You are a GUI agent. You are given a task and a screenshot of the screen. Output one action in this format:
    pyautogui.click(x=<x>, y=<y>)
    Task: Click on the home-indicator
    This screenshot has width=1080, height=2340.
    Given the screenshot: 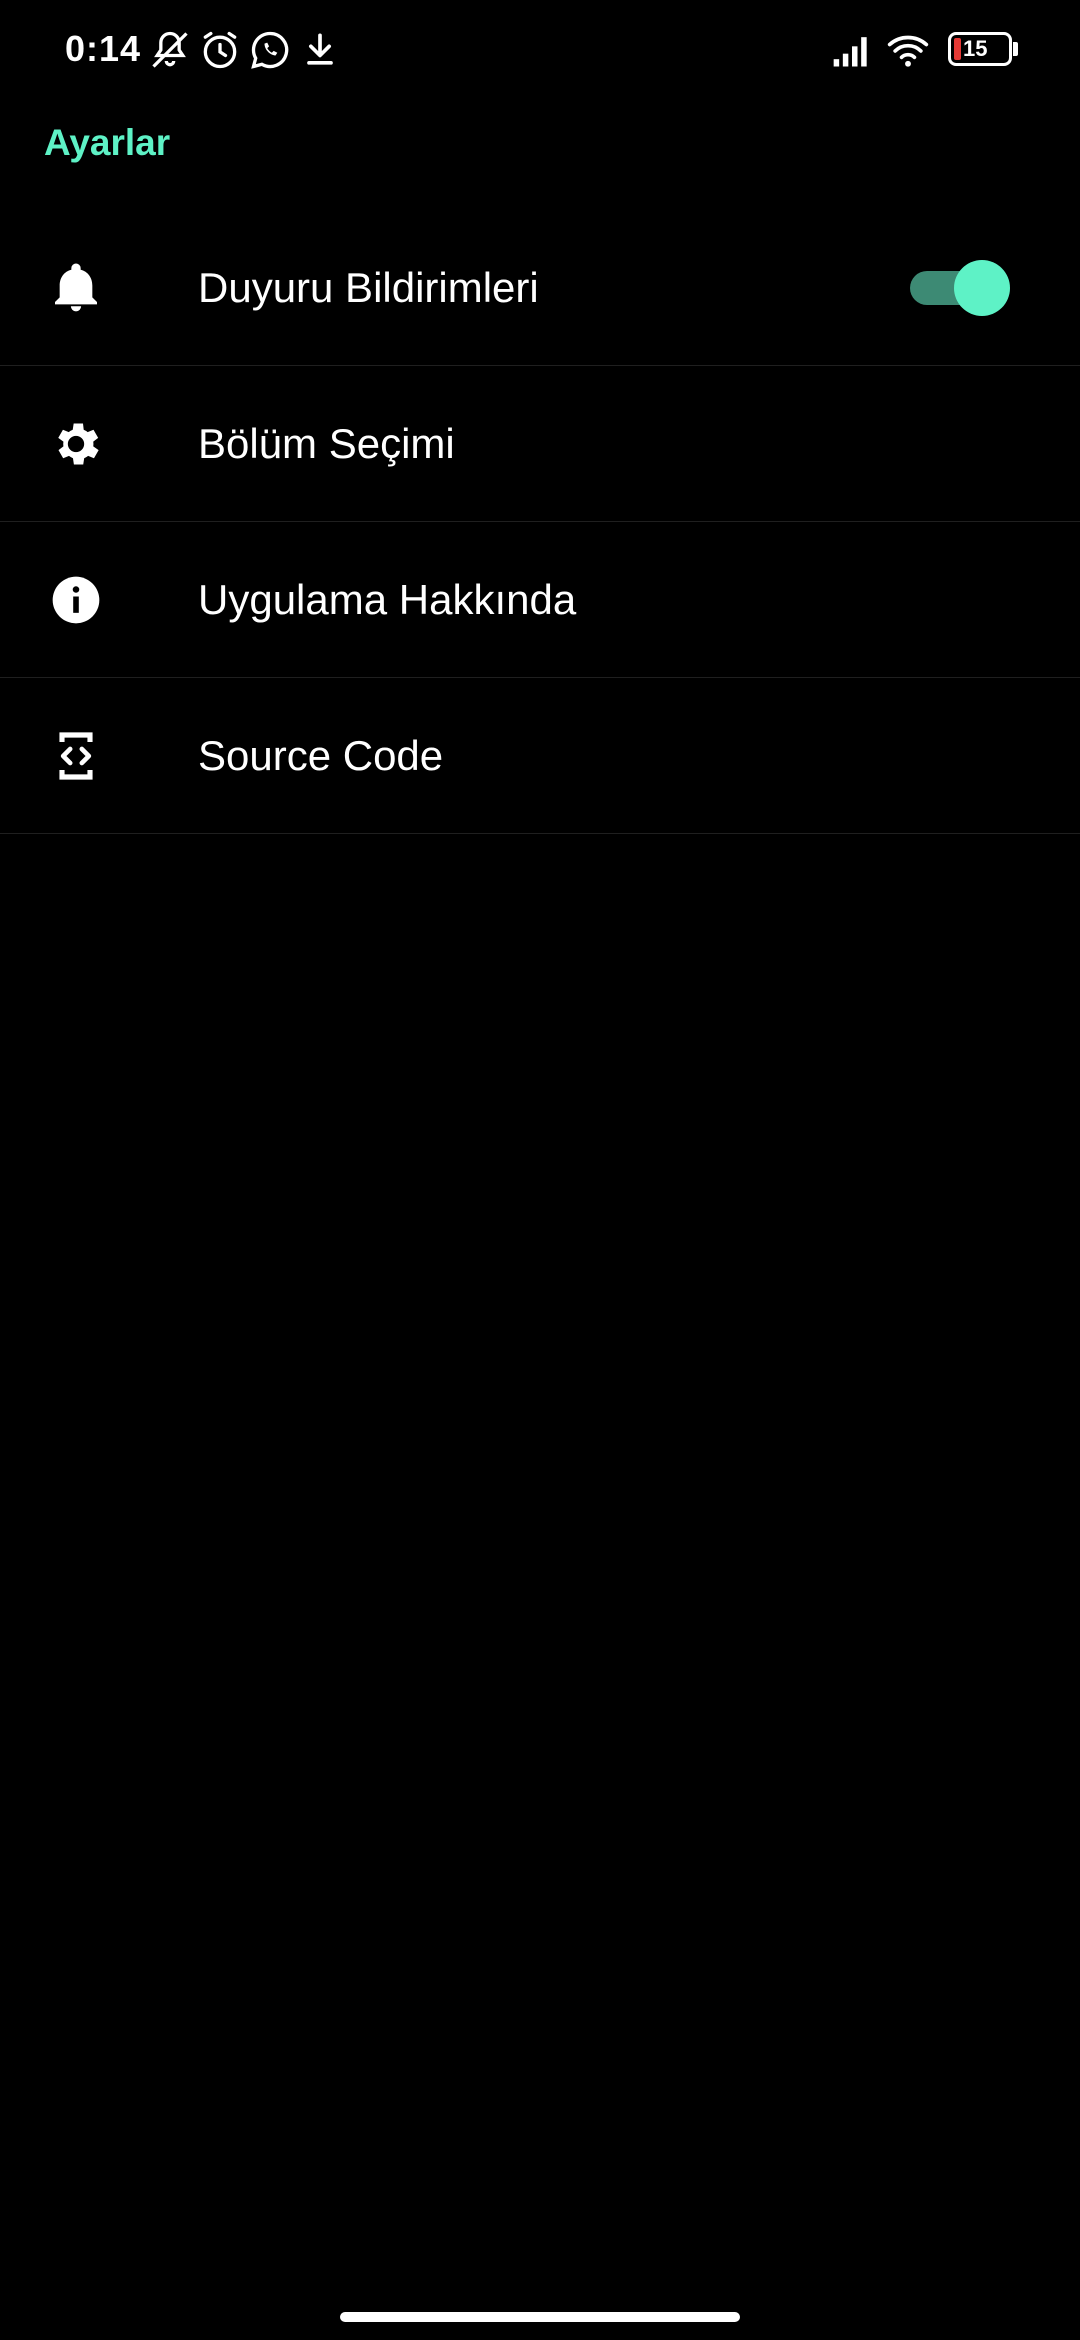 What is the action you would take?
    pyautogui.click(x=540, y=2317)
    